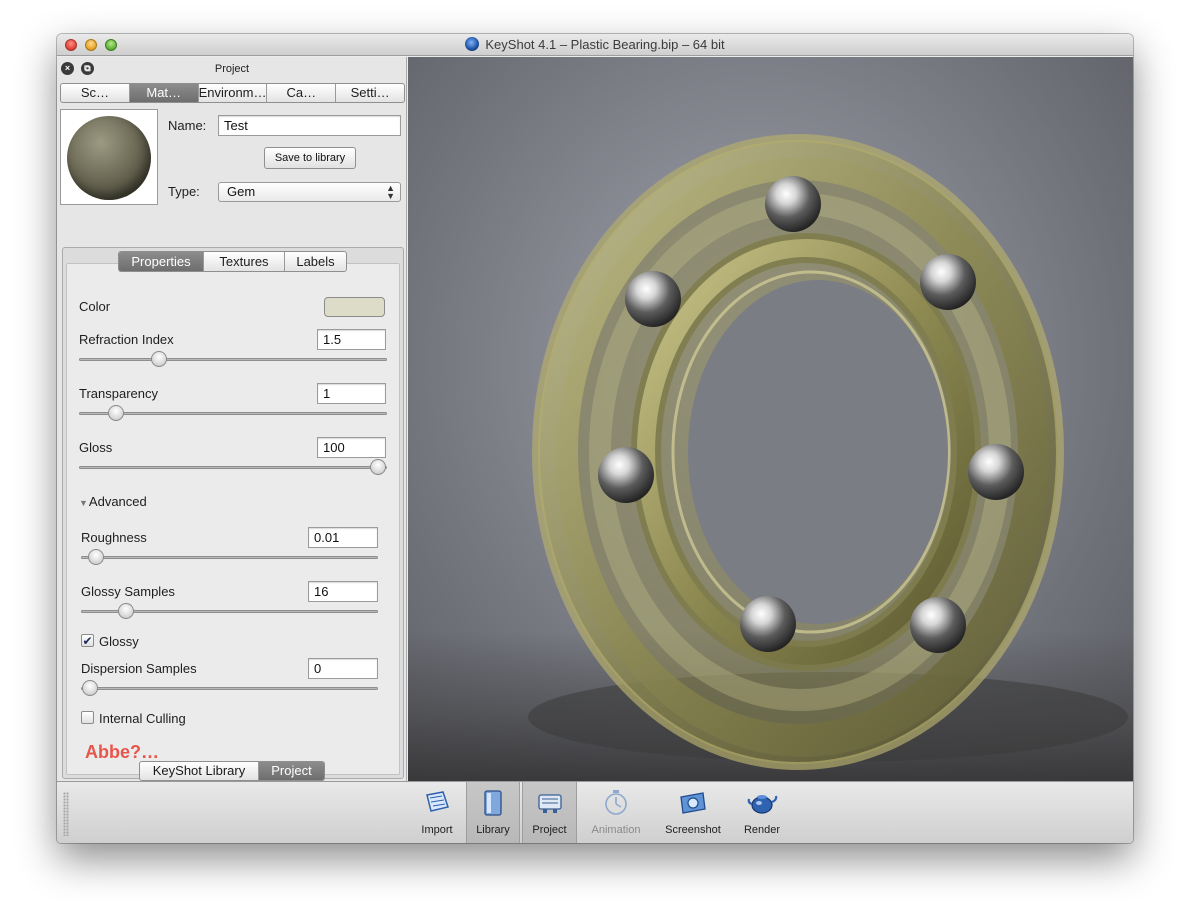 Image resolution: width=1189 pixels, height=922 pixels. I want to click on import-icon, so click(437, 801).